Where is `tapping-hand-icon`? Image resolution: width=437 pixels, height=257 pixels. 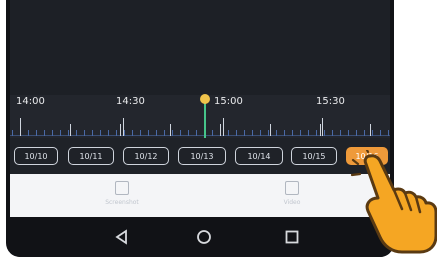 tapping-hand-icon is located at coordinates (393, 202).